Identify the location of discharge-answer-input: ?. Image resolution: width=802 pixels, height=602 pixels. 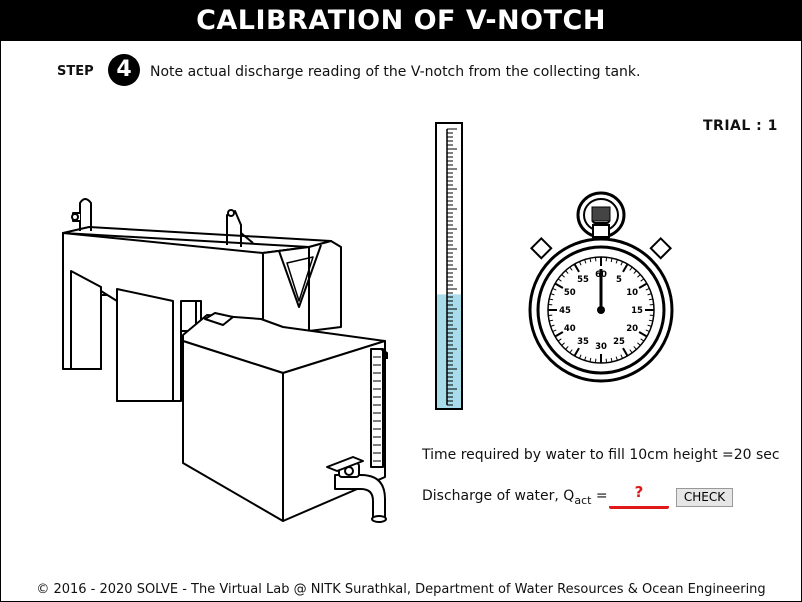
(639, 495).